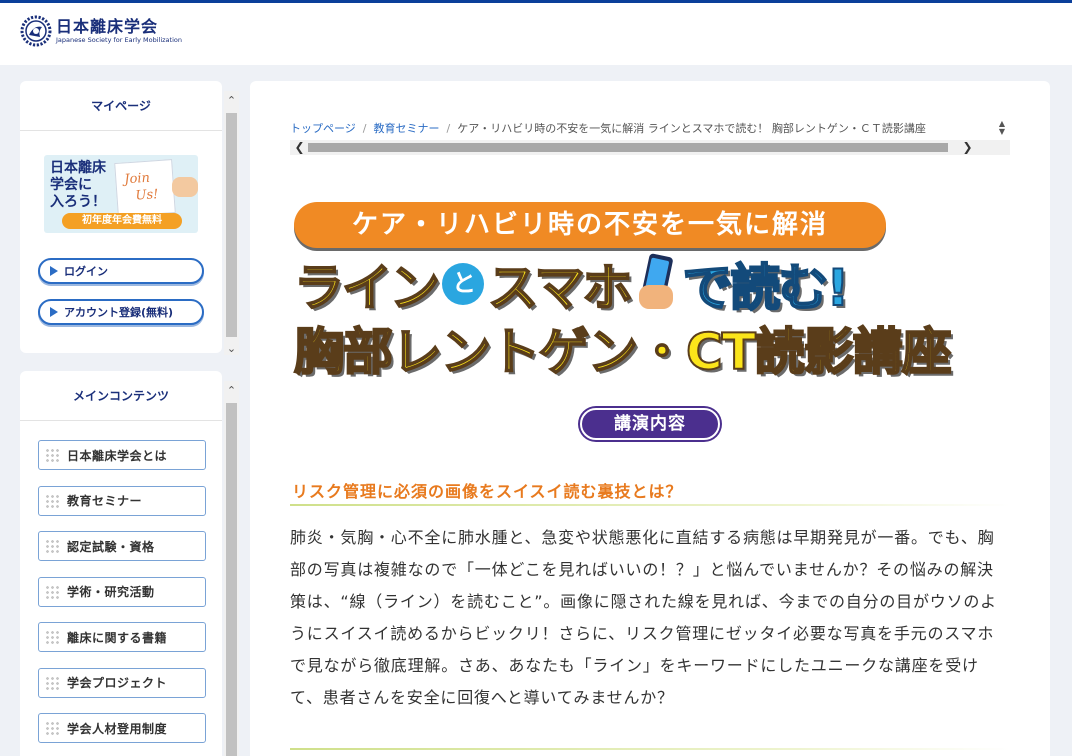  Describe the element at coordinates (1002, 129) in the screenshot. I see `breadcrumb-spinner-icon: ▲ ▼` at that location.